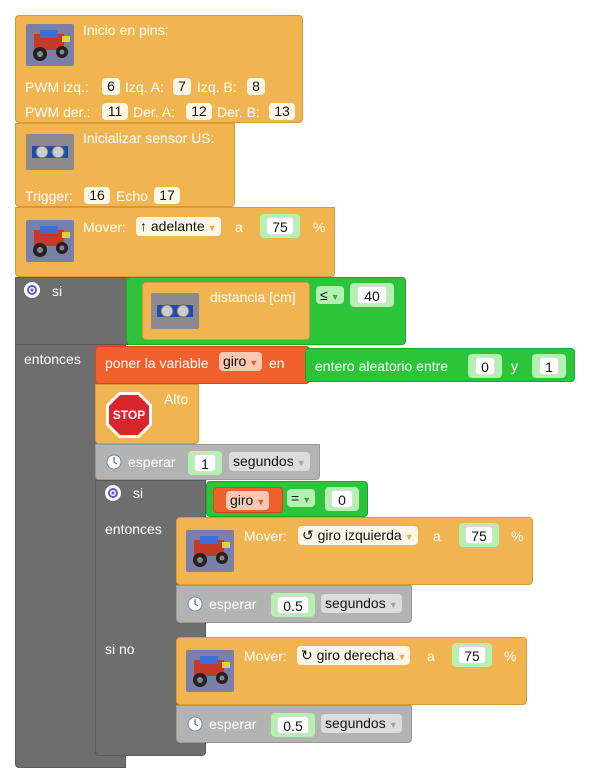 The width and height of the screenshot is (591, 780). Describe the element at coordinates (126, 30) in the screenshot. I see `init-pins-title: Inicio en pins:` at that location.